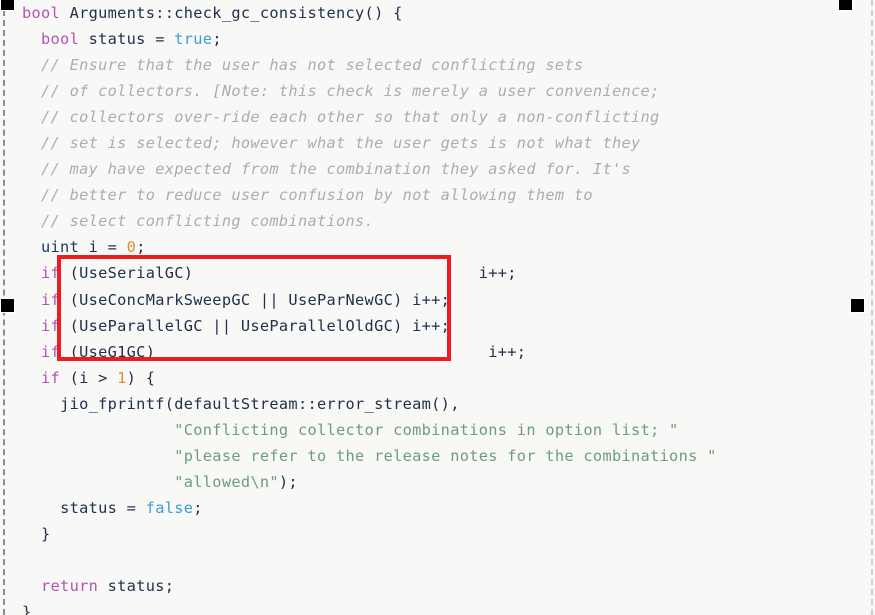 Image resolution: width=875 pixels, height=615 pixels. Describe the element at coordinates (136, 586) in the screenshot. I see `code-token-id: status;` at that location.